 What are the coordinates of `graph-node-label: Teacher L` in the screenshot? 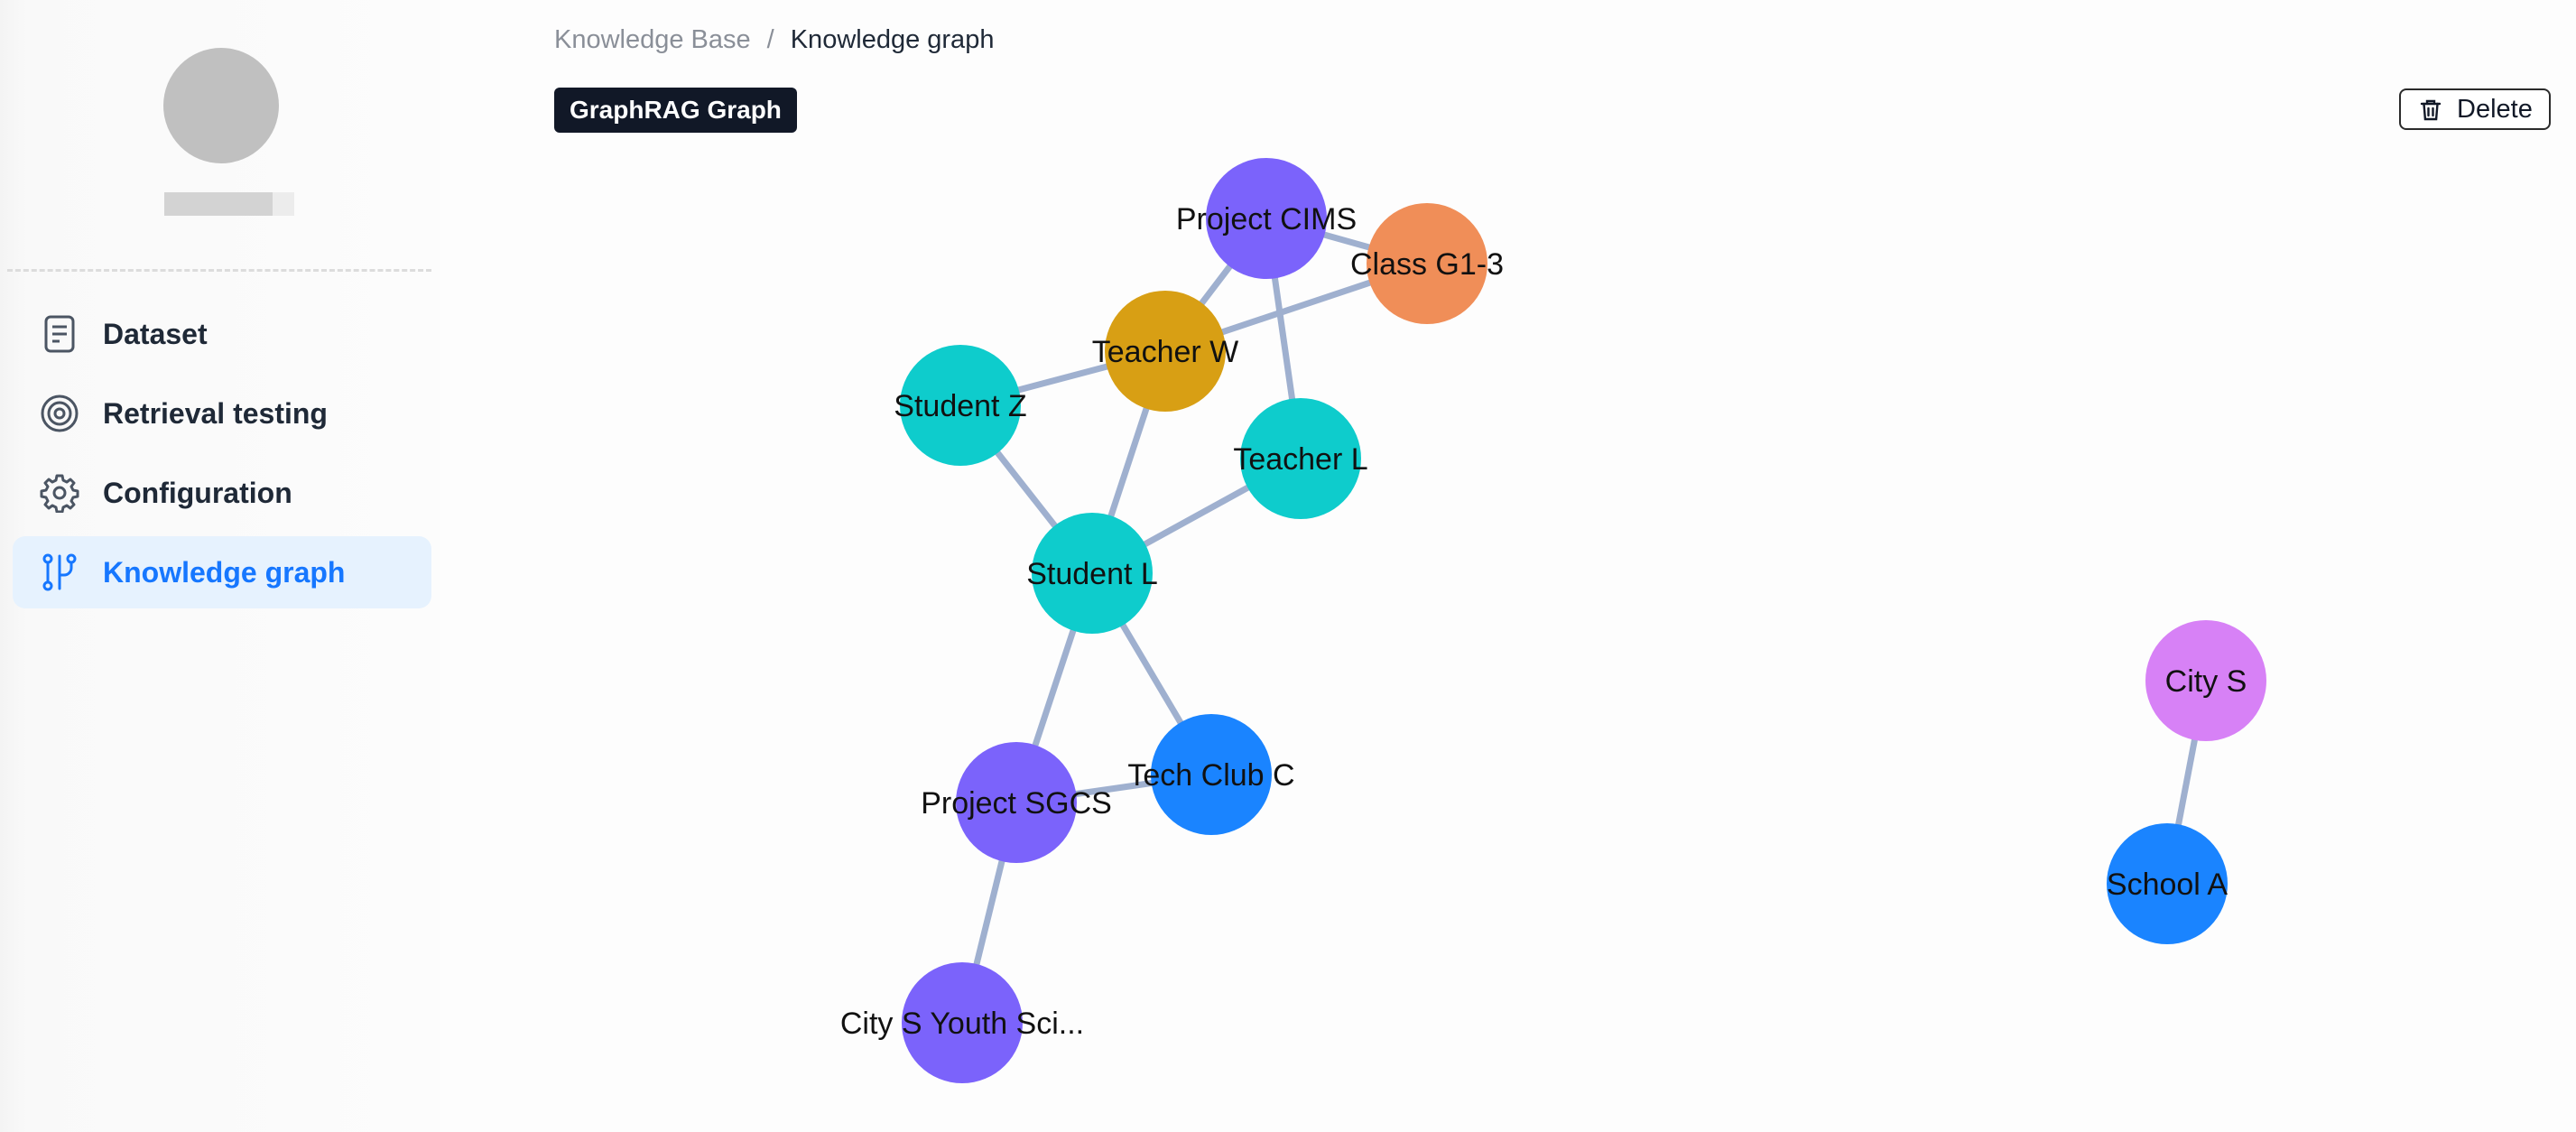 It's located at (1300, 460).